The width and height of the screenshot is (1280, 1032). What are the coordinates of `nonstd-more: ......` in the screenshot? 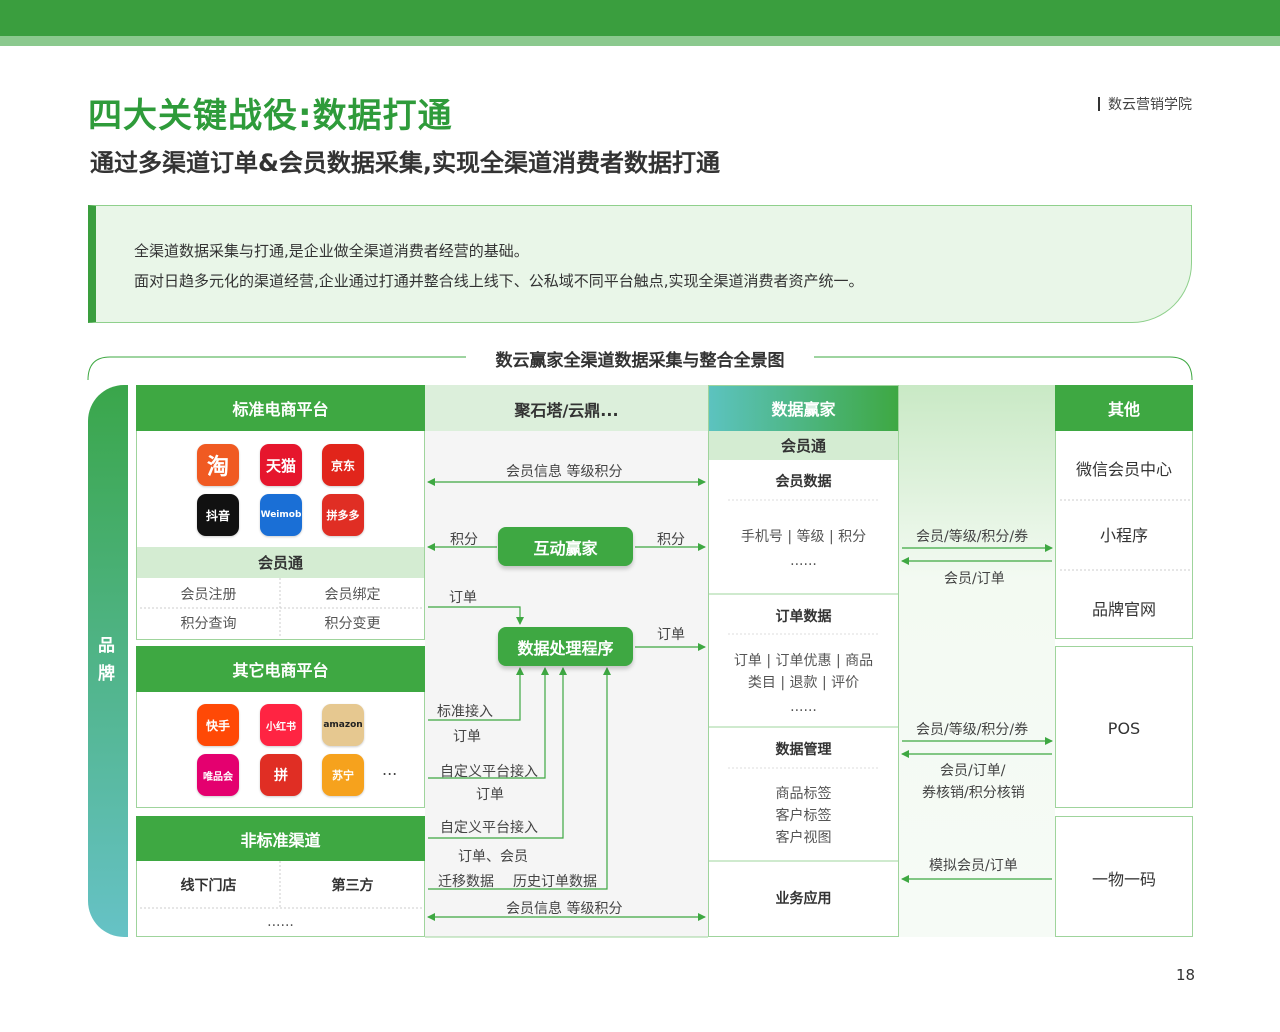 It's located at (280, 922).